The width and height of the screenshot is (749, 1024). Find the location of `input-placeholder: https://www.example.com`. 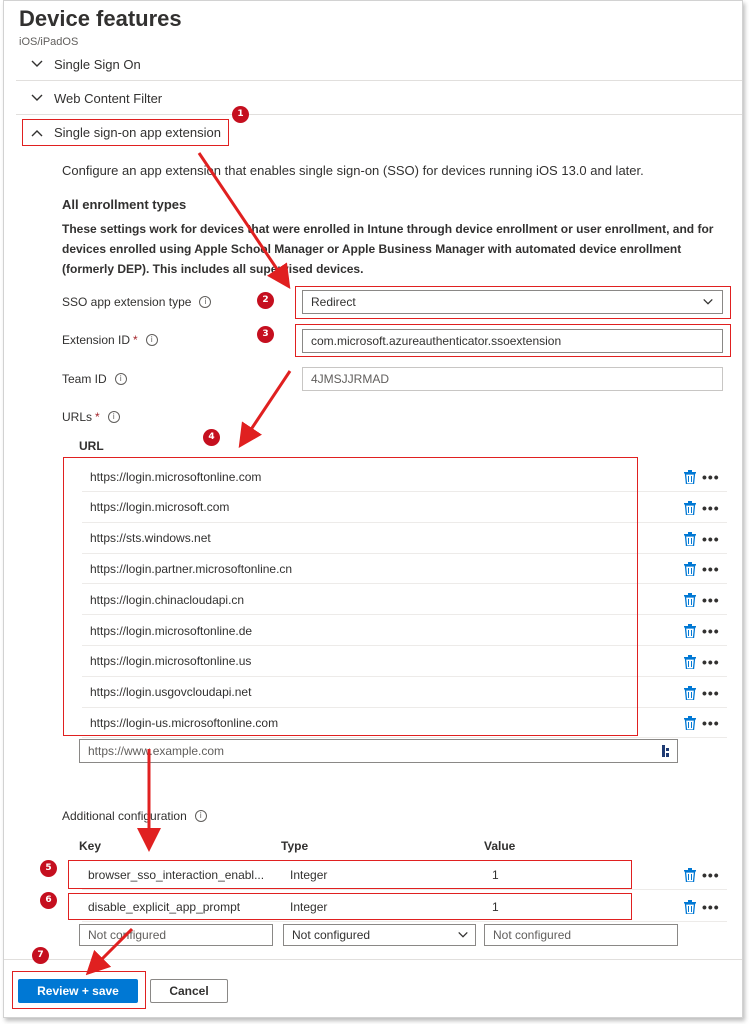

input-placeholder: https://www.example.com is located at coordinates (156, 751).